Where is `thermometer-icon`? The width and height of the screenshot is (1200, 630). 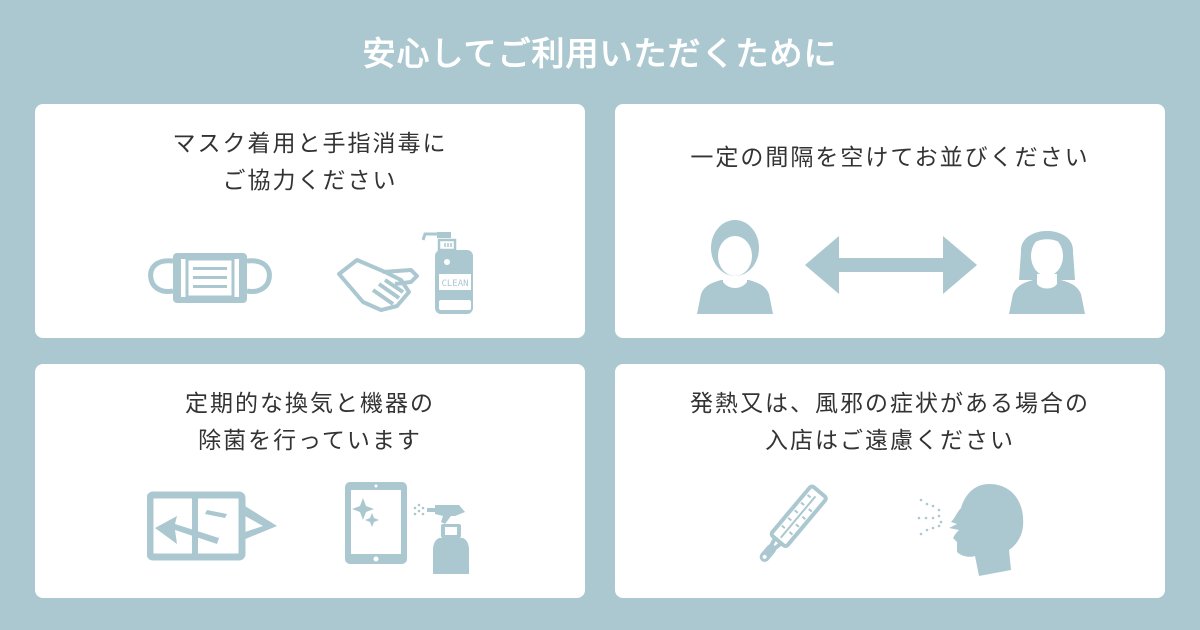 thermometer-icon is located at coordinates (801, 526).